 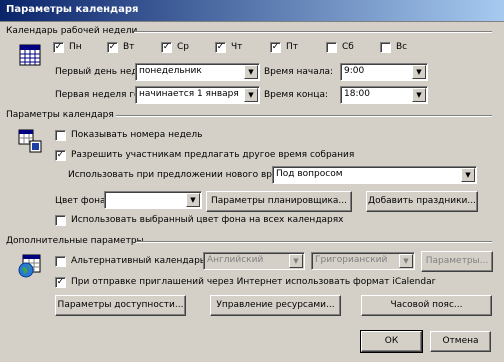 I want to click on first-week-value: начинается 1 января, so click(x=189, y=94).